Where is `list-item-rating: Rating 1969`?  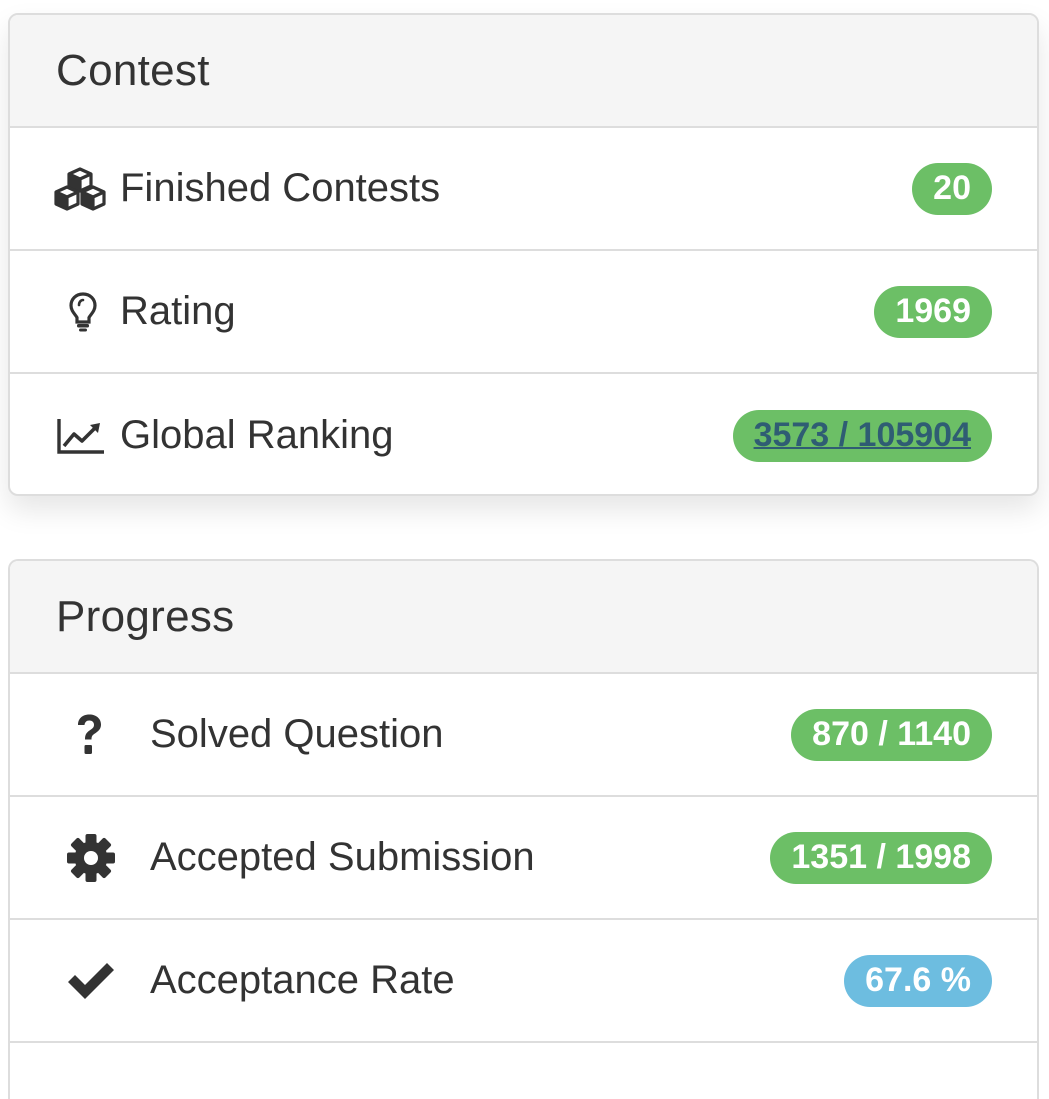
list-item-rating: Rating 1969 is located at coordinates (523, 312).